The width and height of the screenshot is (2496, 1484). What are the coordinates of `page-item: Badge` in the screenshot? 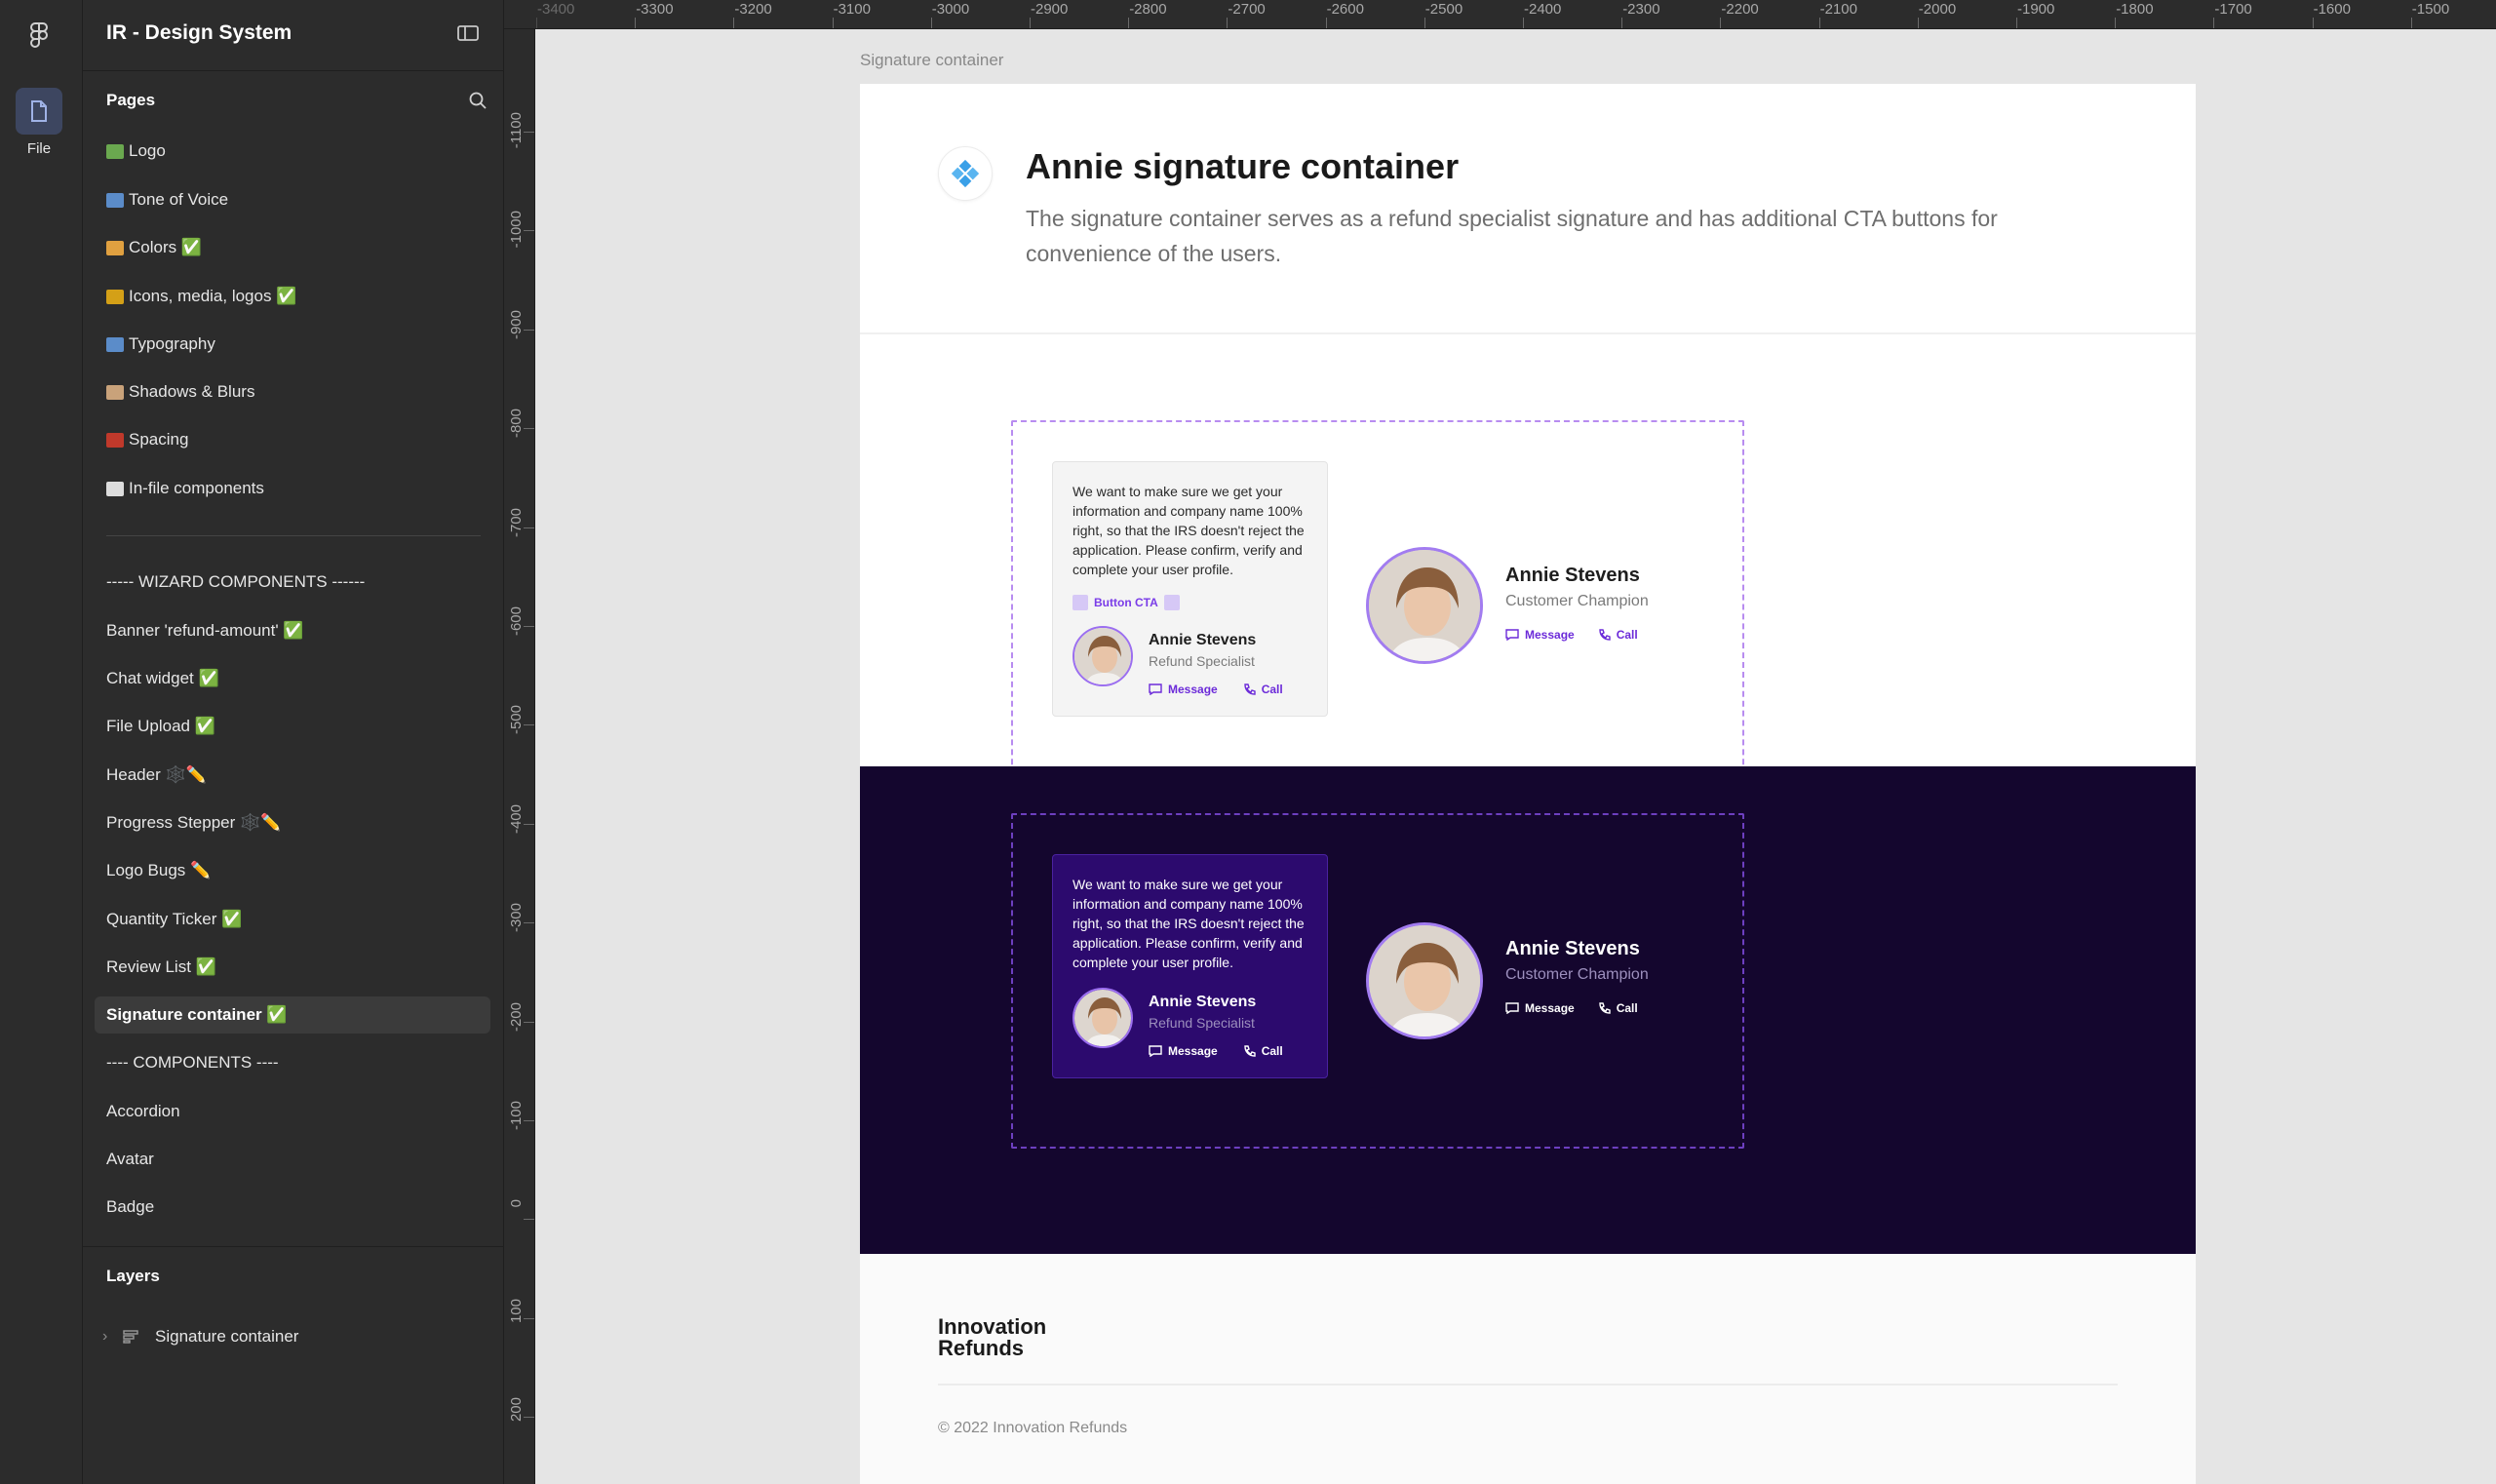 It's located at (292, 1207).